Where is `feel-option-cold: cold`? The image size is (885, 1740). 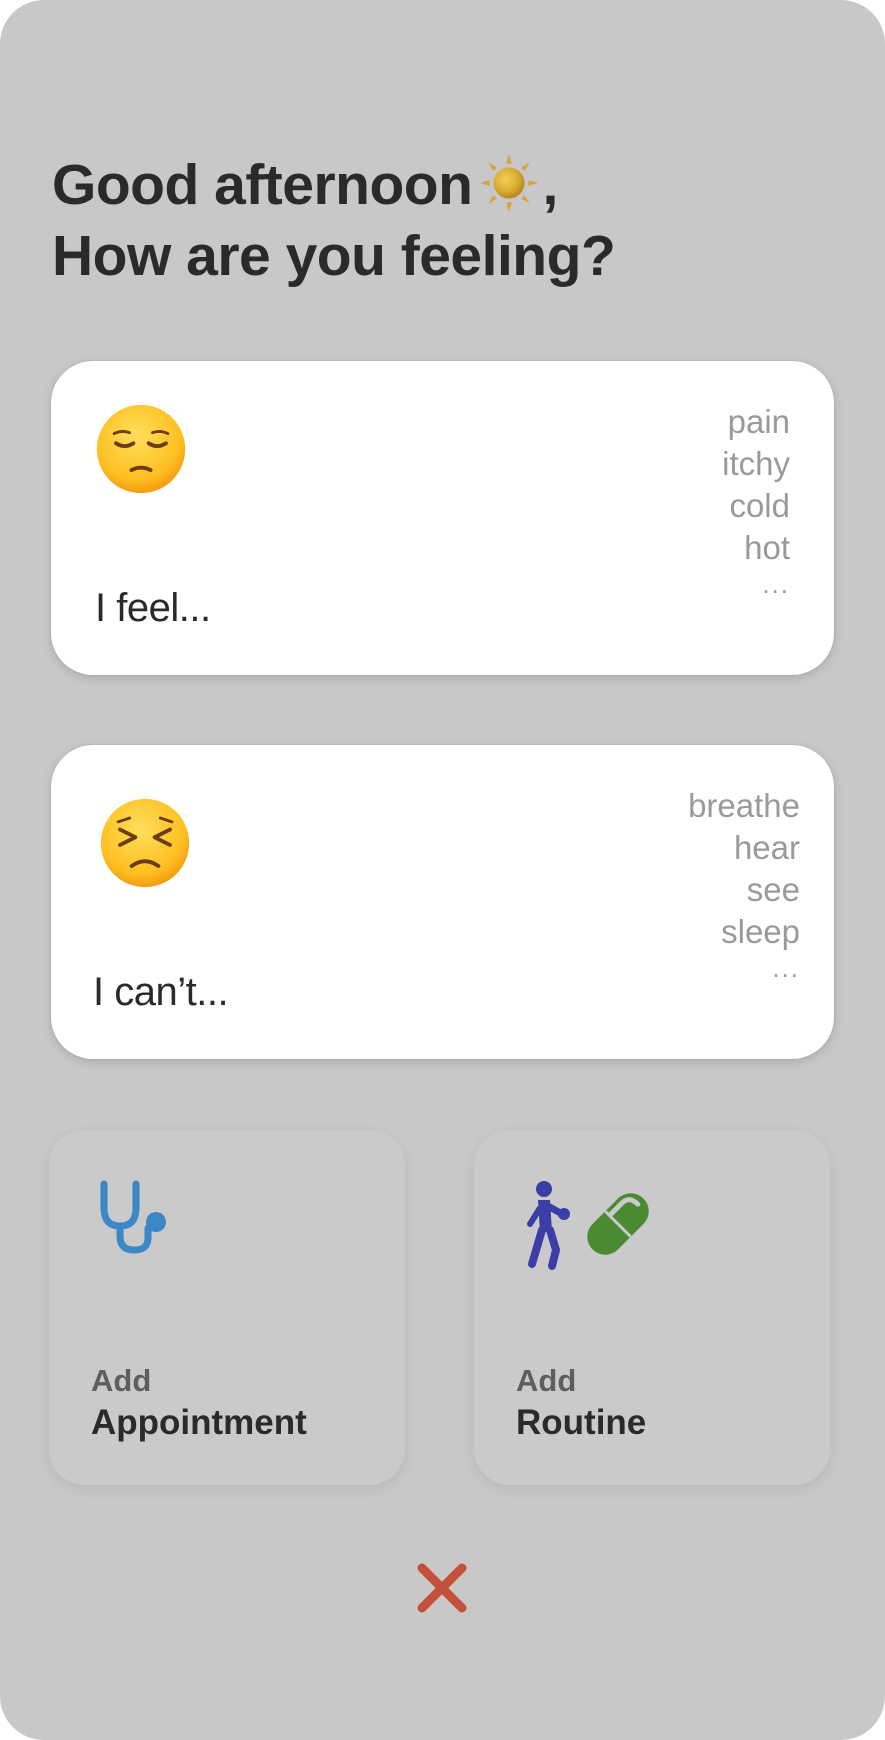 feel-option-cold: cold is located at coordinates (756, 506).